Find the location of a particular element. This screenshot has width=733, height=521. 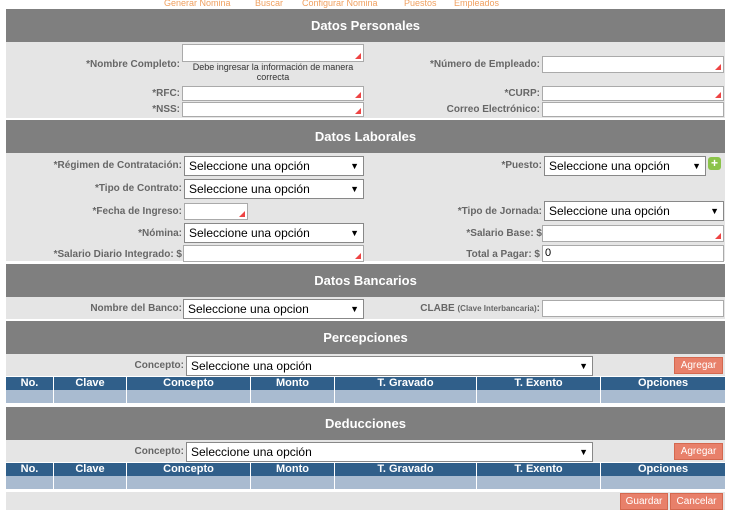

nav-buscar: Buscar is located at coordinates (269, 4).